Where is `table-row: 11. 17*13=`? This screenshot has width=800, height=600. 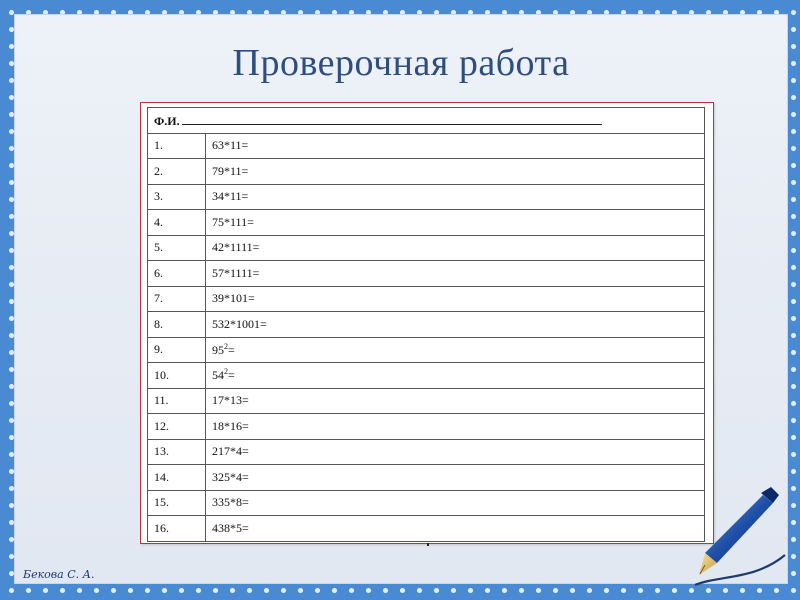 table-row: 11. 17*13= is located at coordinates (426, 400).